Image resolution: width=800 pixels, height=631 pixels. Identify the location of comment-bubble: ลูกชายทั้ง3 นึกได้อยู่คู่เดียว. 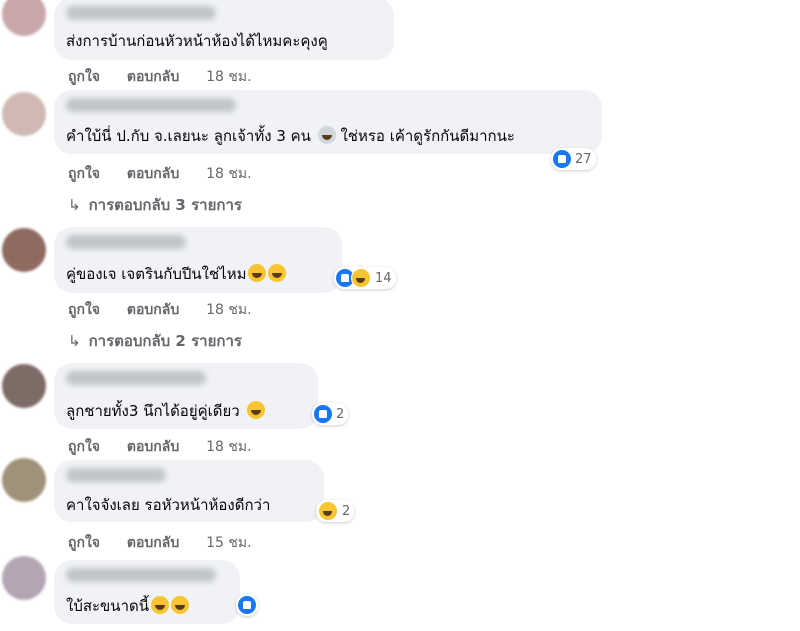
(186, 396).